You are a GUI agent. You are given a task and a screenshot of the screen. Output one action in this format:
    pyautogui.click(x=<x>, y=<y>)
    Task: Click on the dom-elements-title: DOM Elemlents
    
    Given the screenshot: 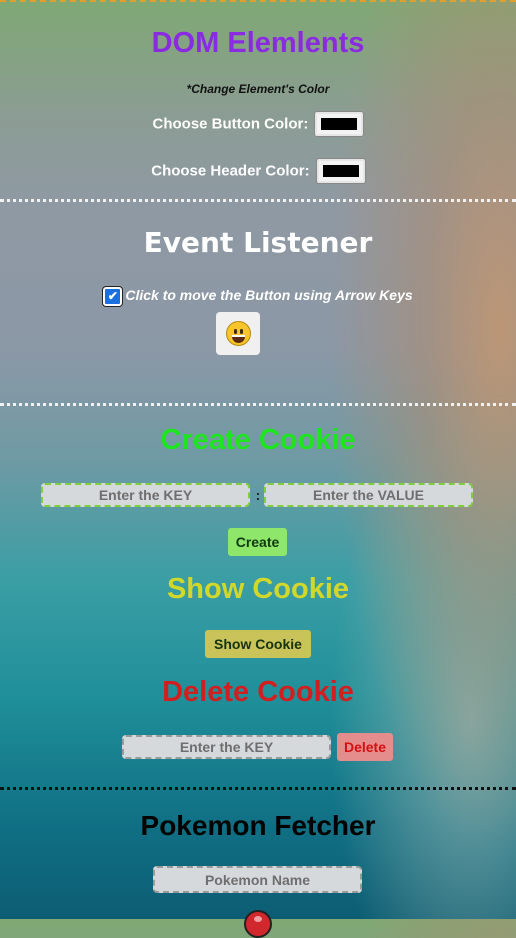 What is the action you would take?
    pyautogui.click(x=258, y=43)
    